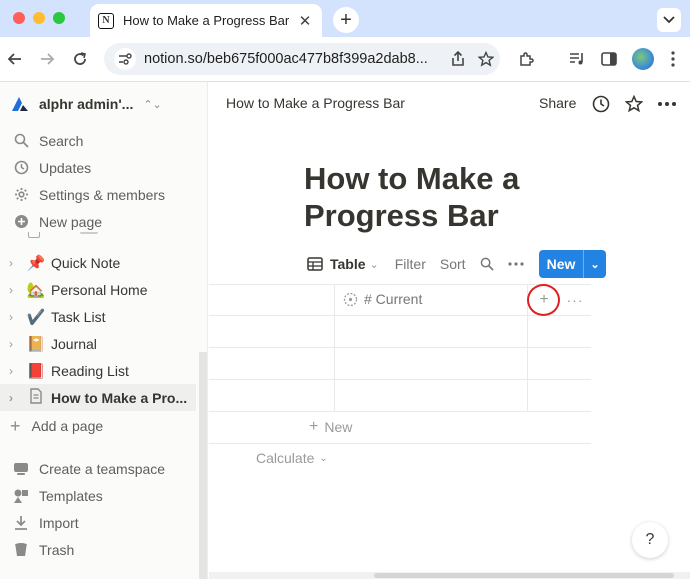 The height and width of the screenshot is (579, 690). I want to click on tab-search-button, so click(669, 20).